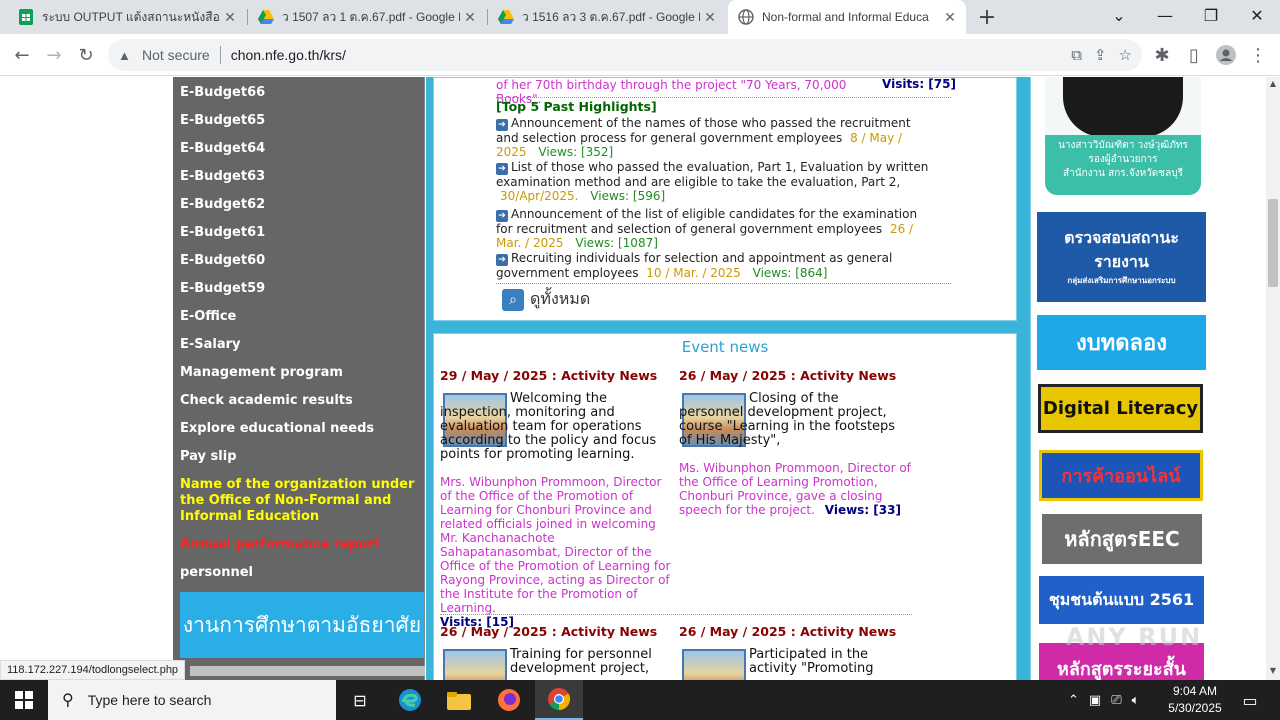 The image size is (1280, 720). I want to click on tab-sheets: ระบบ OUTPUT แต้งสถานะหนังสือ/ราย ✕, so click(127, 17).